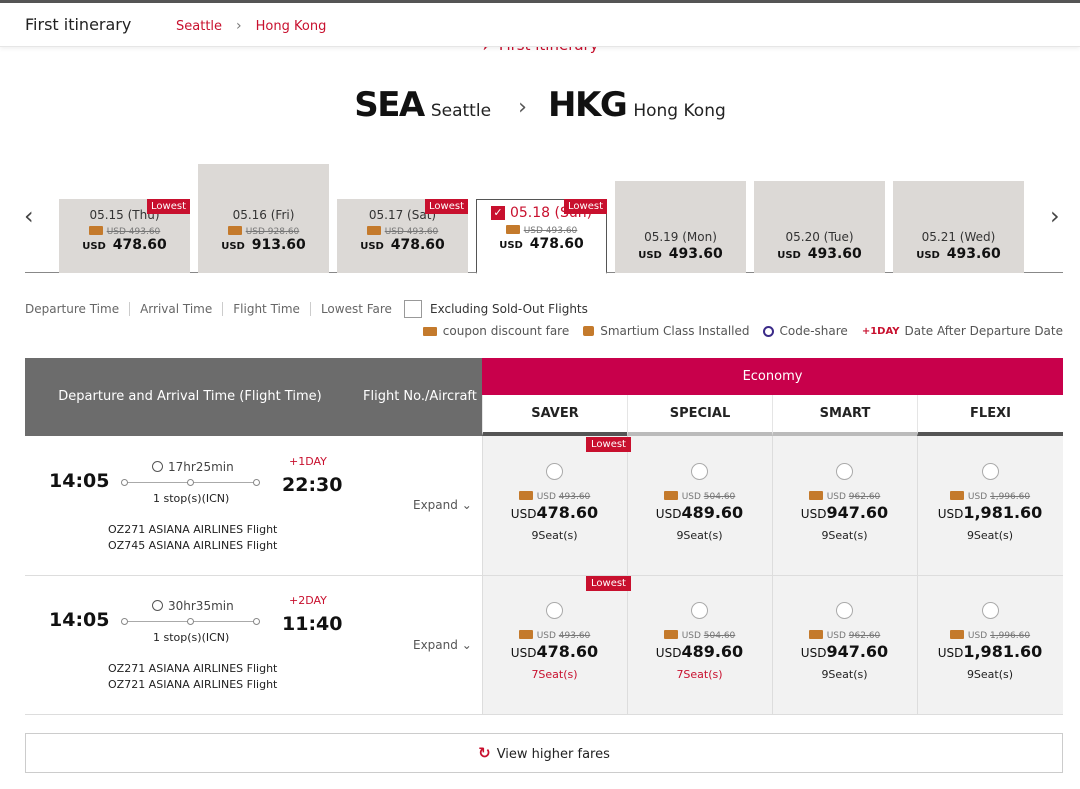 Image resolution: width=1080 pixels, height=789 pixels. Describe the element at coordinates (990, 635) in the screenshot. I see `old-fare: USD 1,996.60` at that location.